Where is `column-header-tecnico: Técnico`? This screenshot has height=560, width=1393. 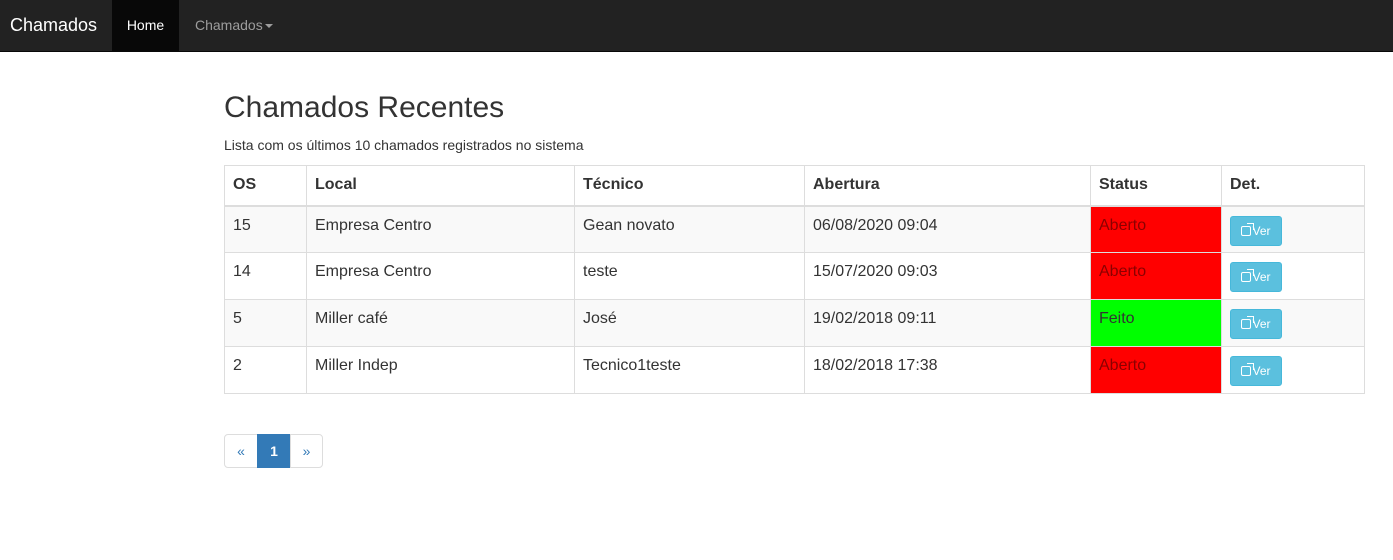
column-header-tecnico: Técnico is located at coordinates (689, 186).